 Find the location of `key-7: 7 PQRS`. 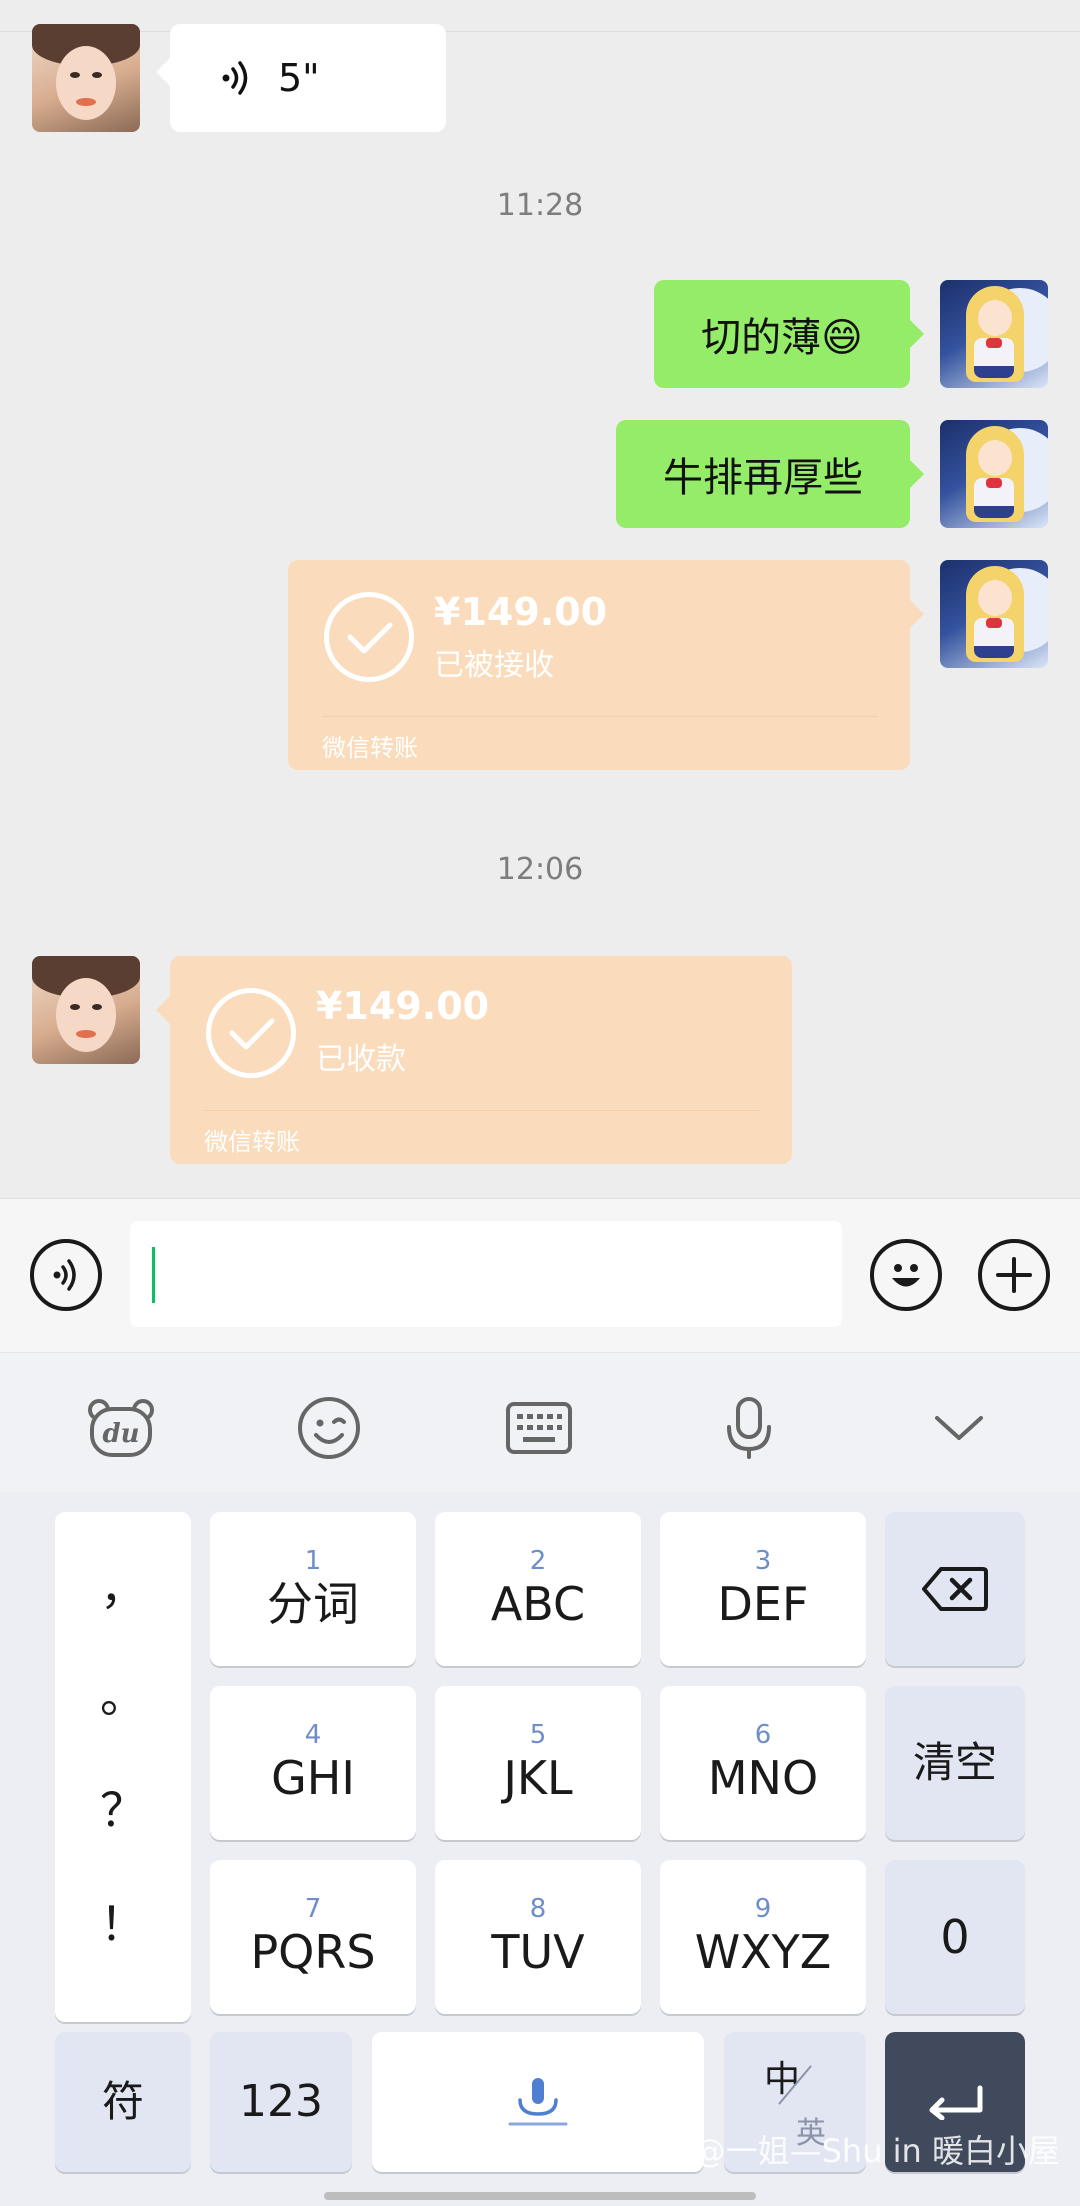

key-7: 7 PQRS is located at coordinates (313, 1937).